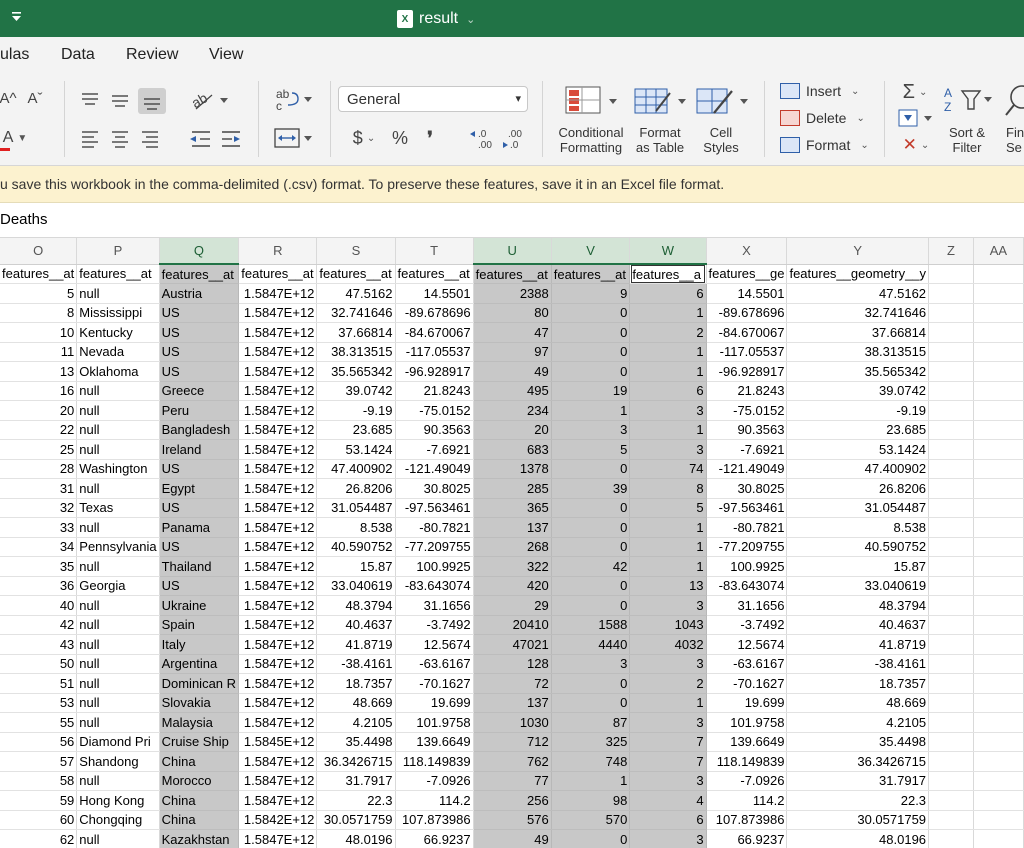 The height and width of the screenshot is (848, 1024). What do you see at coordinates (747, 820) in the screenshot?
I see `cell-x: 107.873986` at bounding box center [747, 820].